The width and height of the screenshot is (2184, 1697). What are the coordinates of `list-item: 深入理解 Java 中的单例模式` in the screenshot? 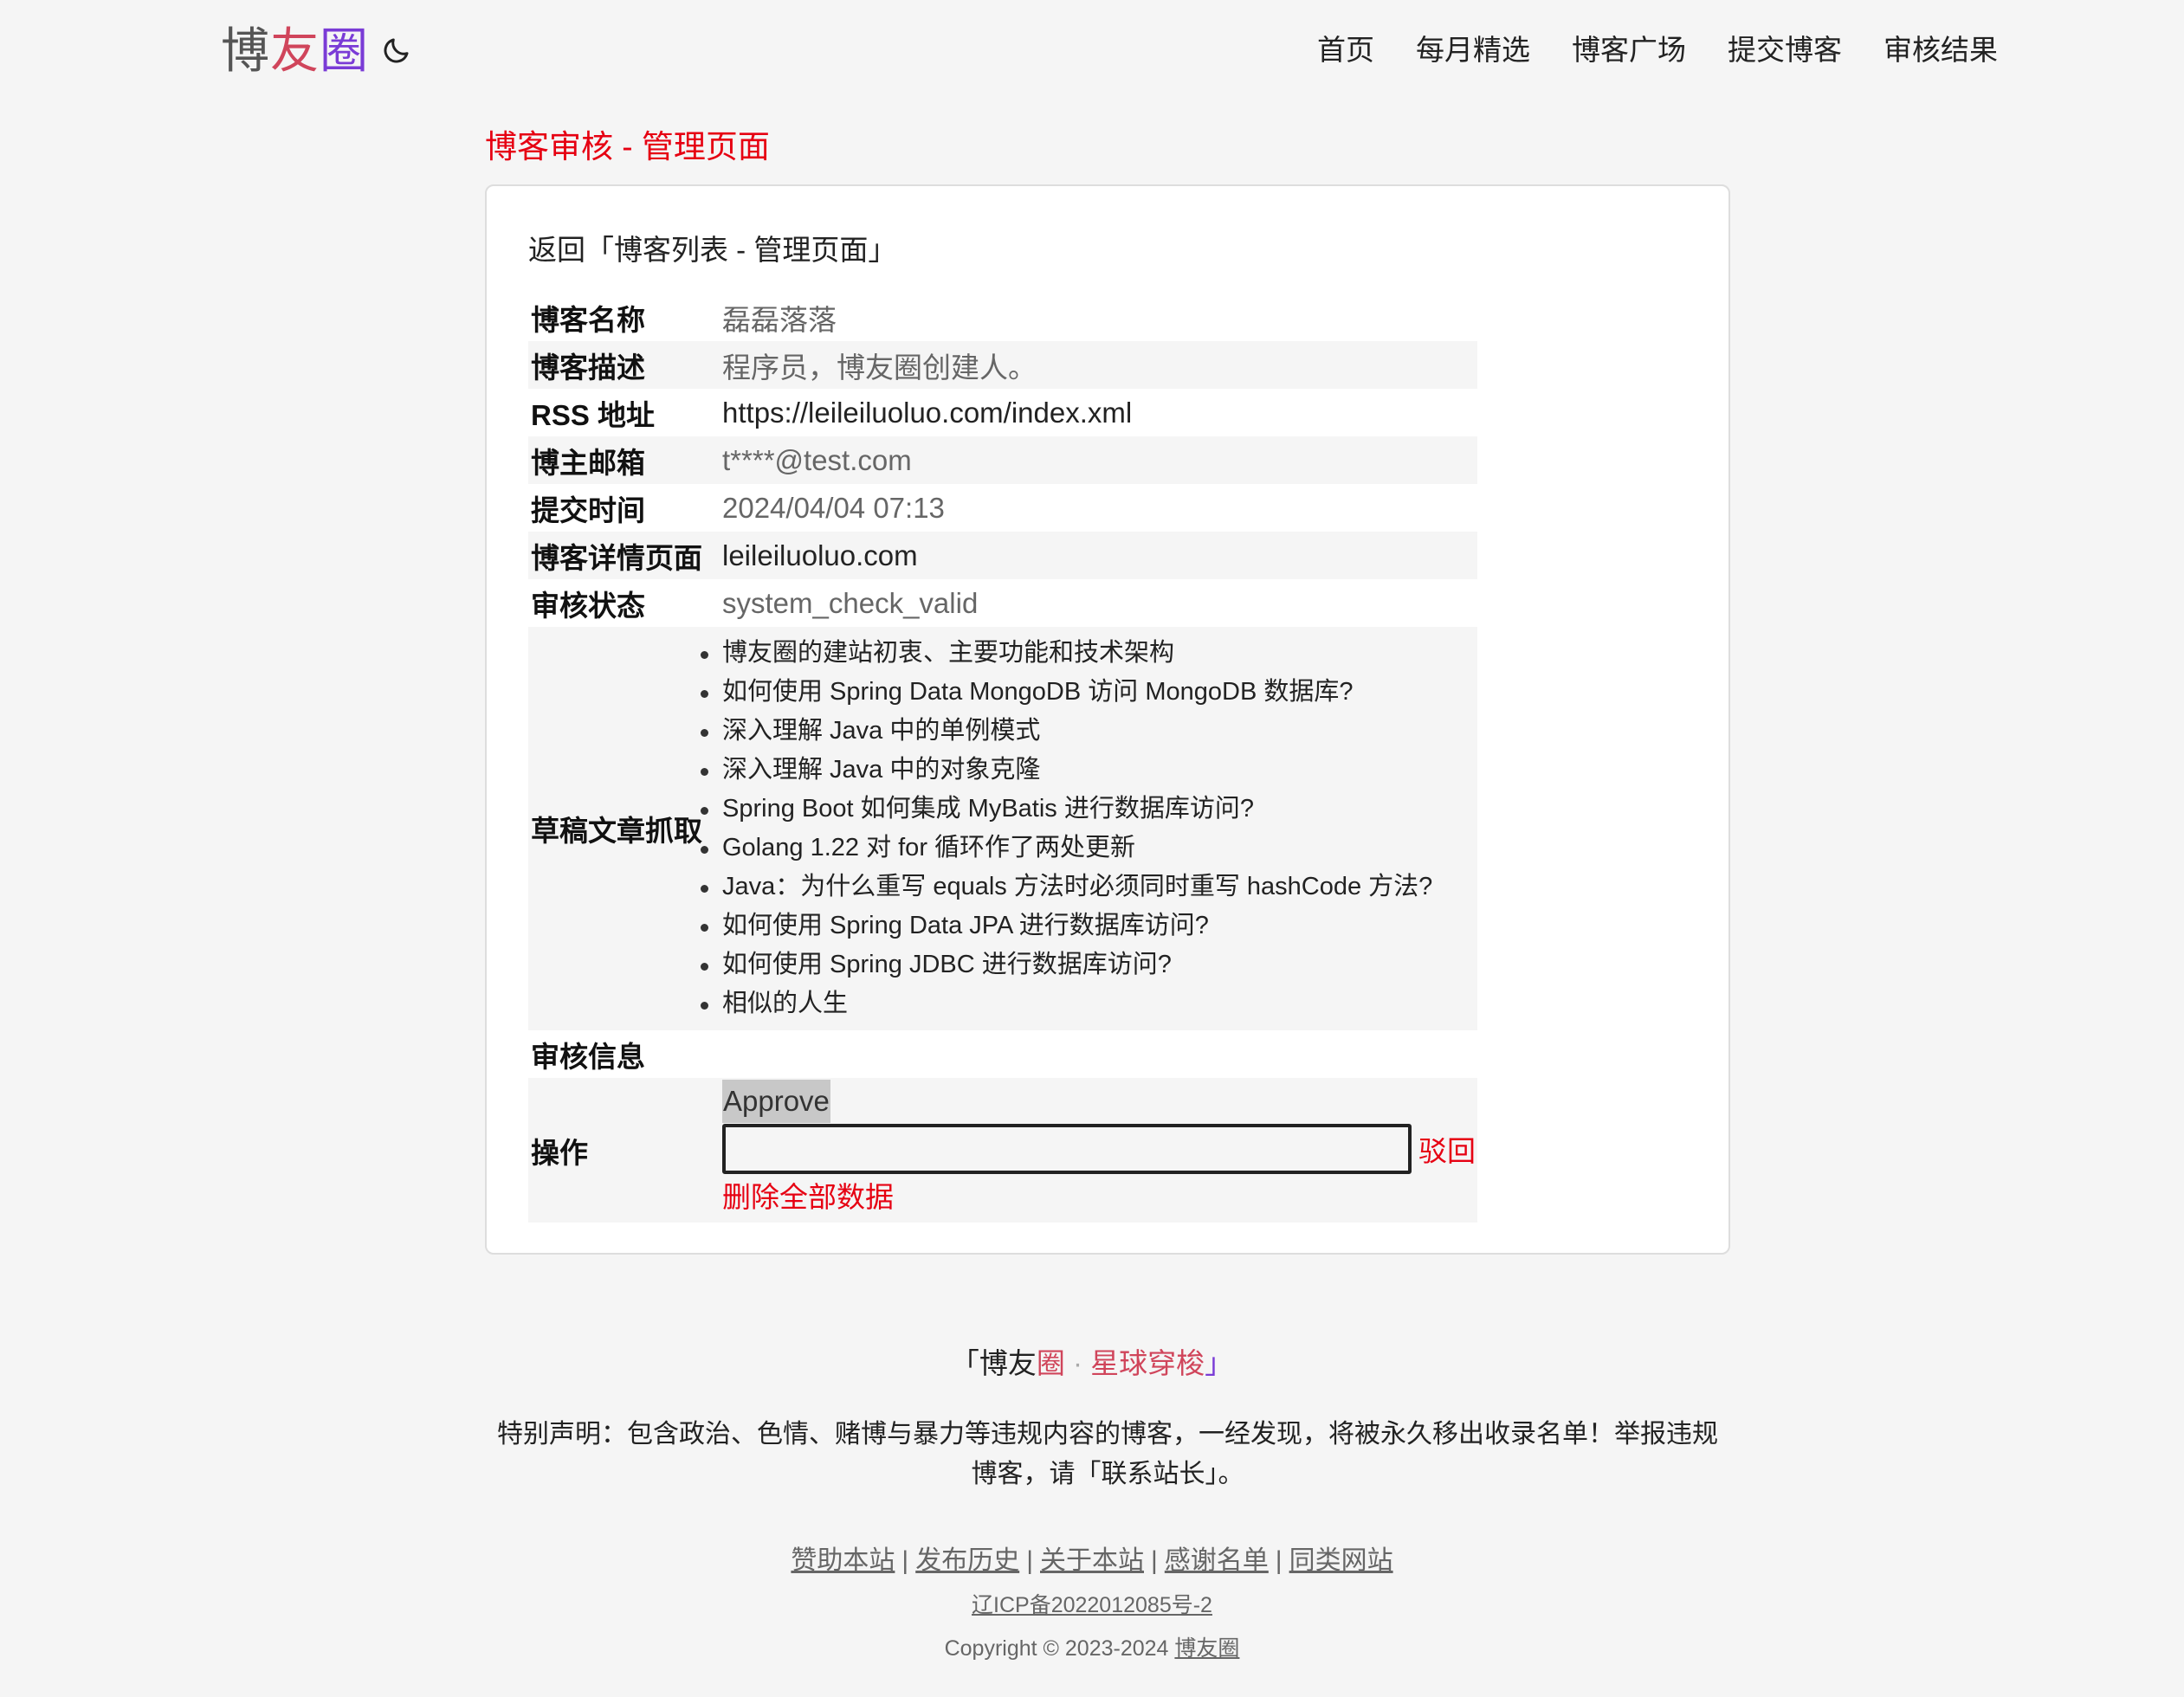 It's located at (1089, 732).